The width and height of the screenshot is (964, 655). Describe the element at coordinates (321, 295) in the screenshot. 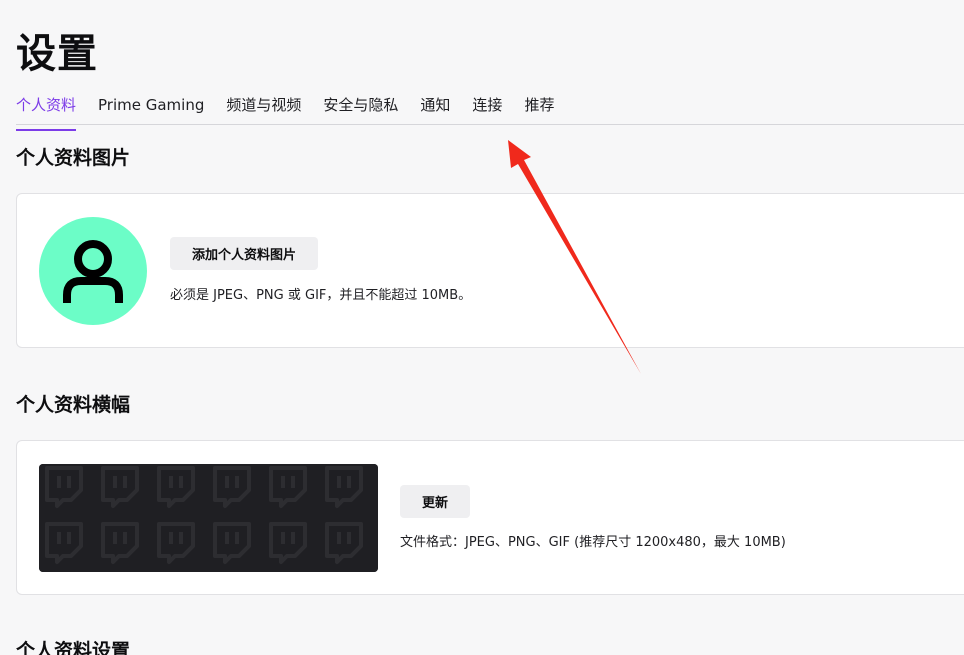

I see `profile-picture-hint: 必须是 JPEG、PNG 或 GIF，并且不能超过 10MB。` at that location.